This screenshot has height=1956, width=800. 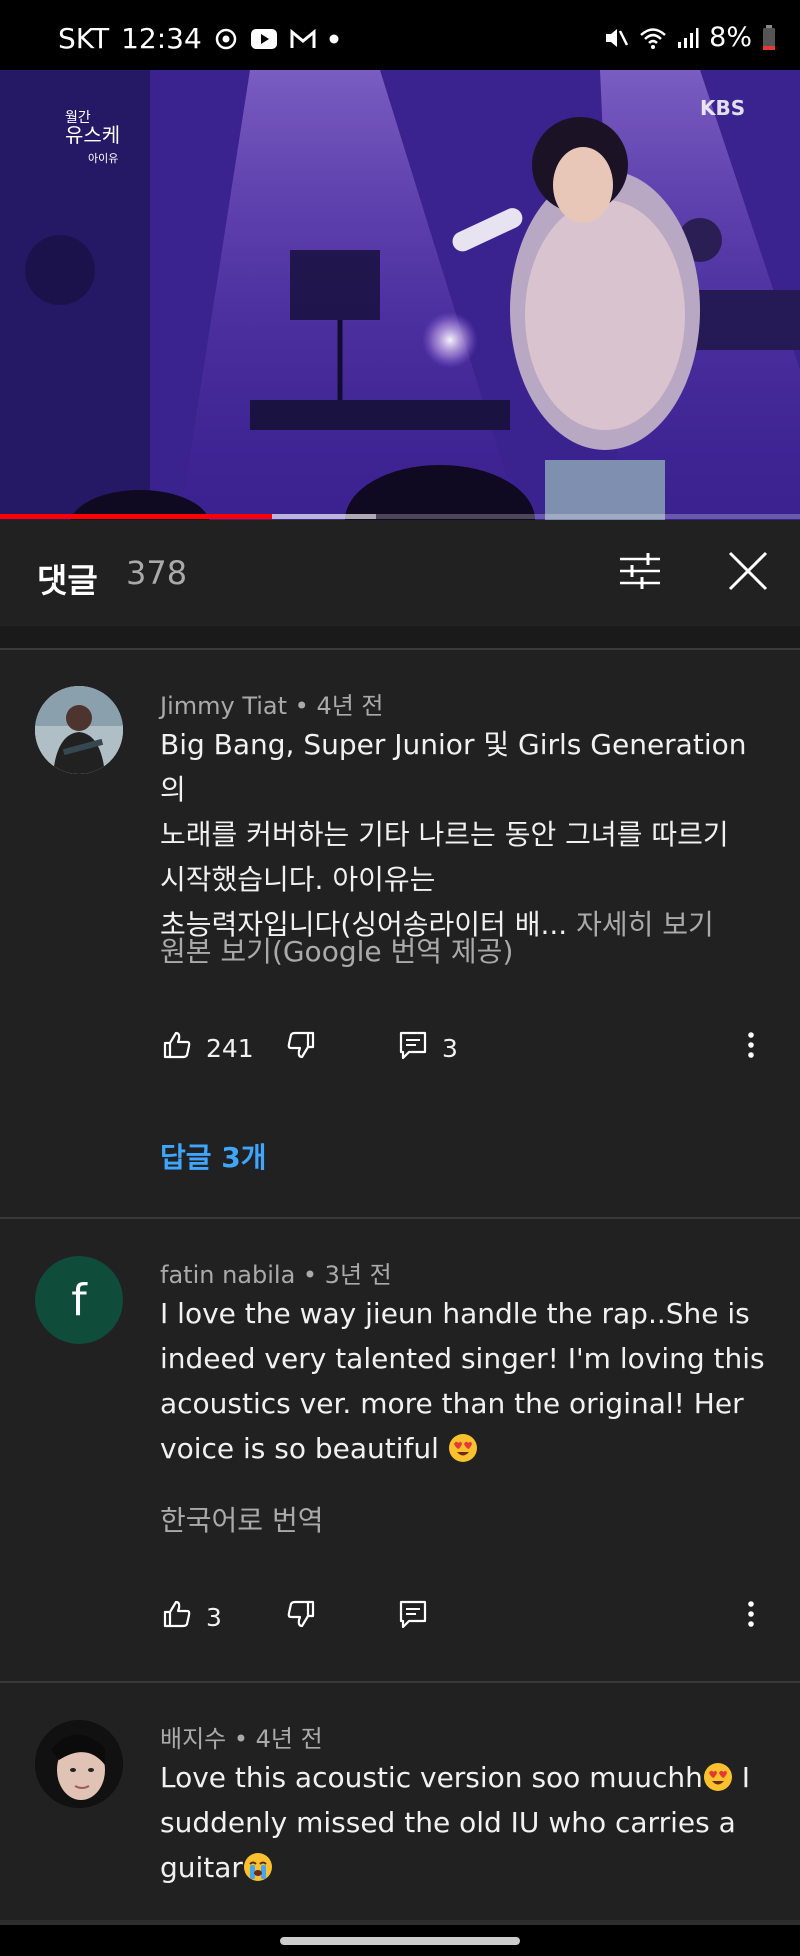 I want to click on reply-button, so click(x=413, y=1617).